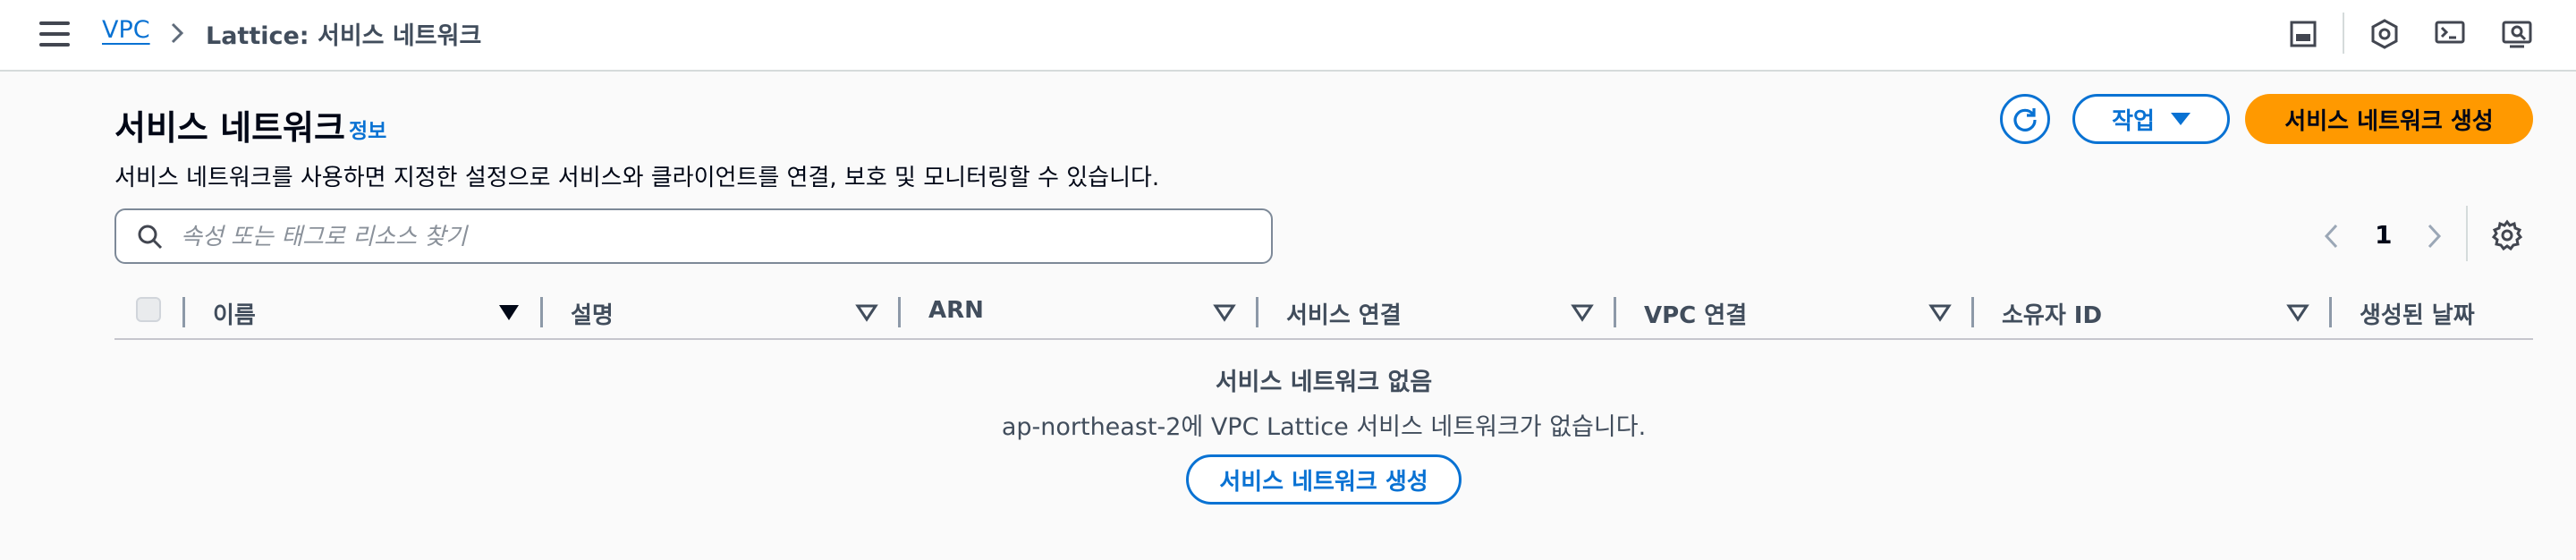  I want to click on empty-state-create-button: 서비스 네트워크 생성, so click(1324, 479).